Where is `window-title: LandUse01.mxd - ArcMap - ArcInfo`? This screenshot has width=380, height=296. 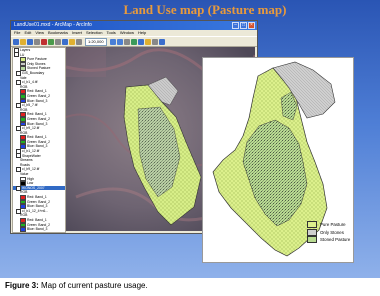 window-title: LandUse01.mxd - ArcMap - ArcInfo is located at coordinates (53, 25).